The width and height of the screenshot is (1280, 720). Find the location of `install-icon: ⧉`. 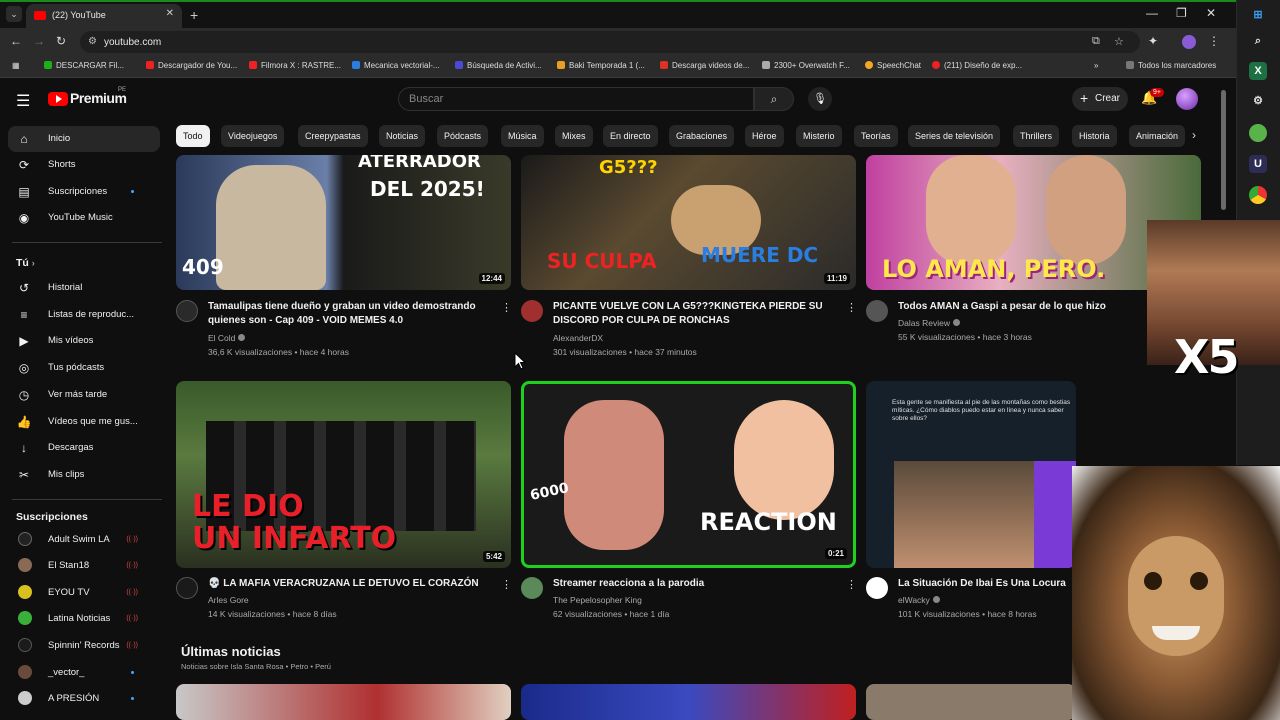

install-icon: ⧉ is located at coordinates (1096, 41).